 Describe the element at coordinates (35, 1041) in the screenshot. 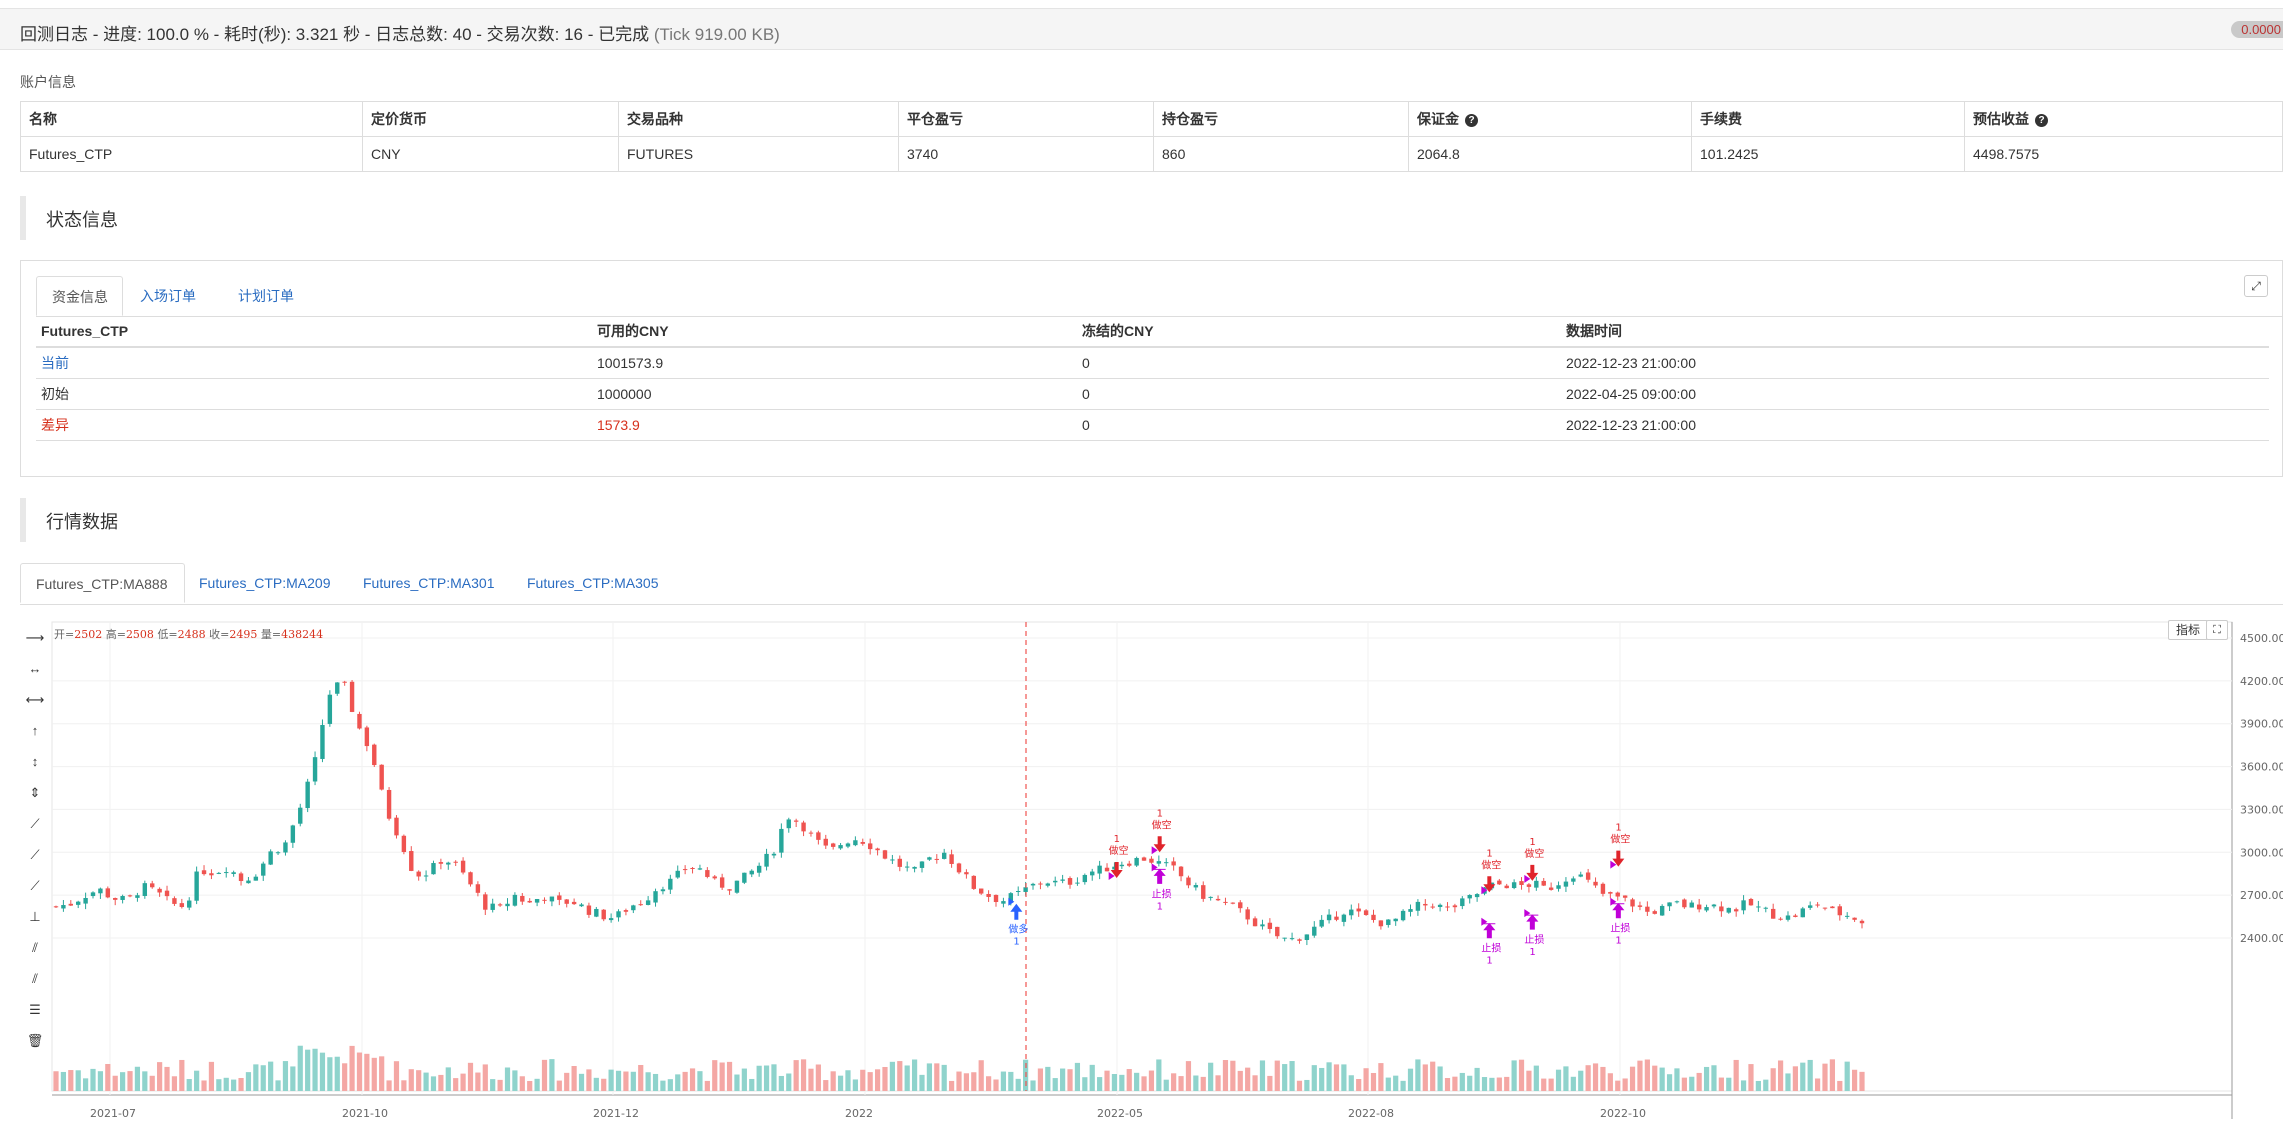

I see `trash-icon: 🗑` at that location.